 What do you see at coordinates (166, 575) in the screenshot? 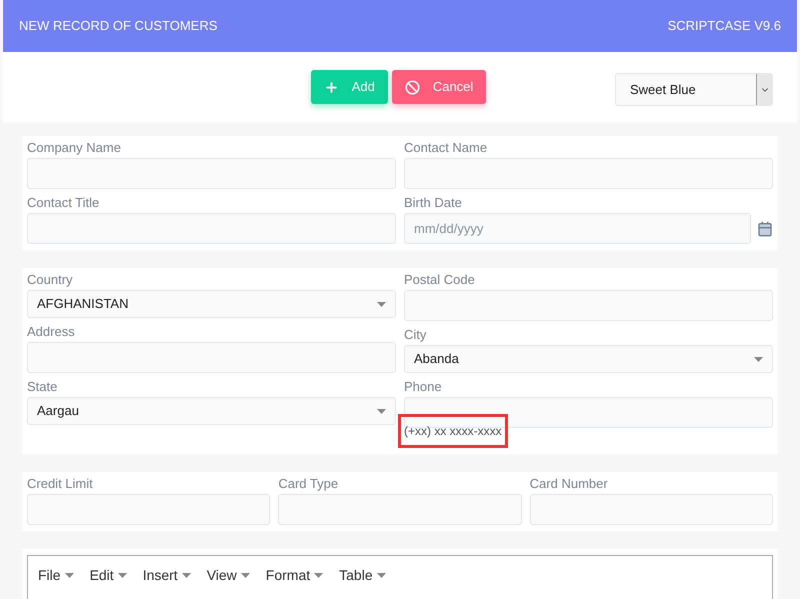
I see `menu-item: Insert` at bounding box center [166, 575].